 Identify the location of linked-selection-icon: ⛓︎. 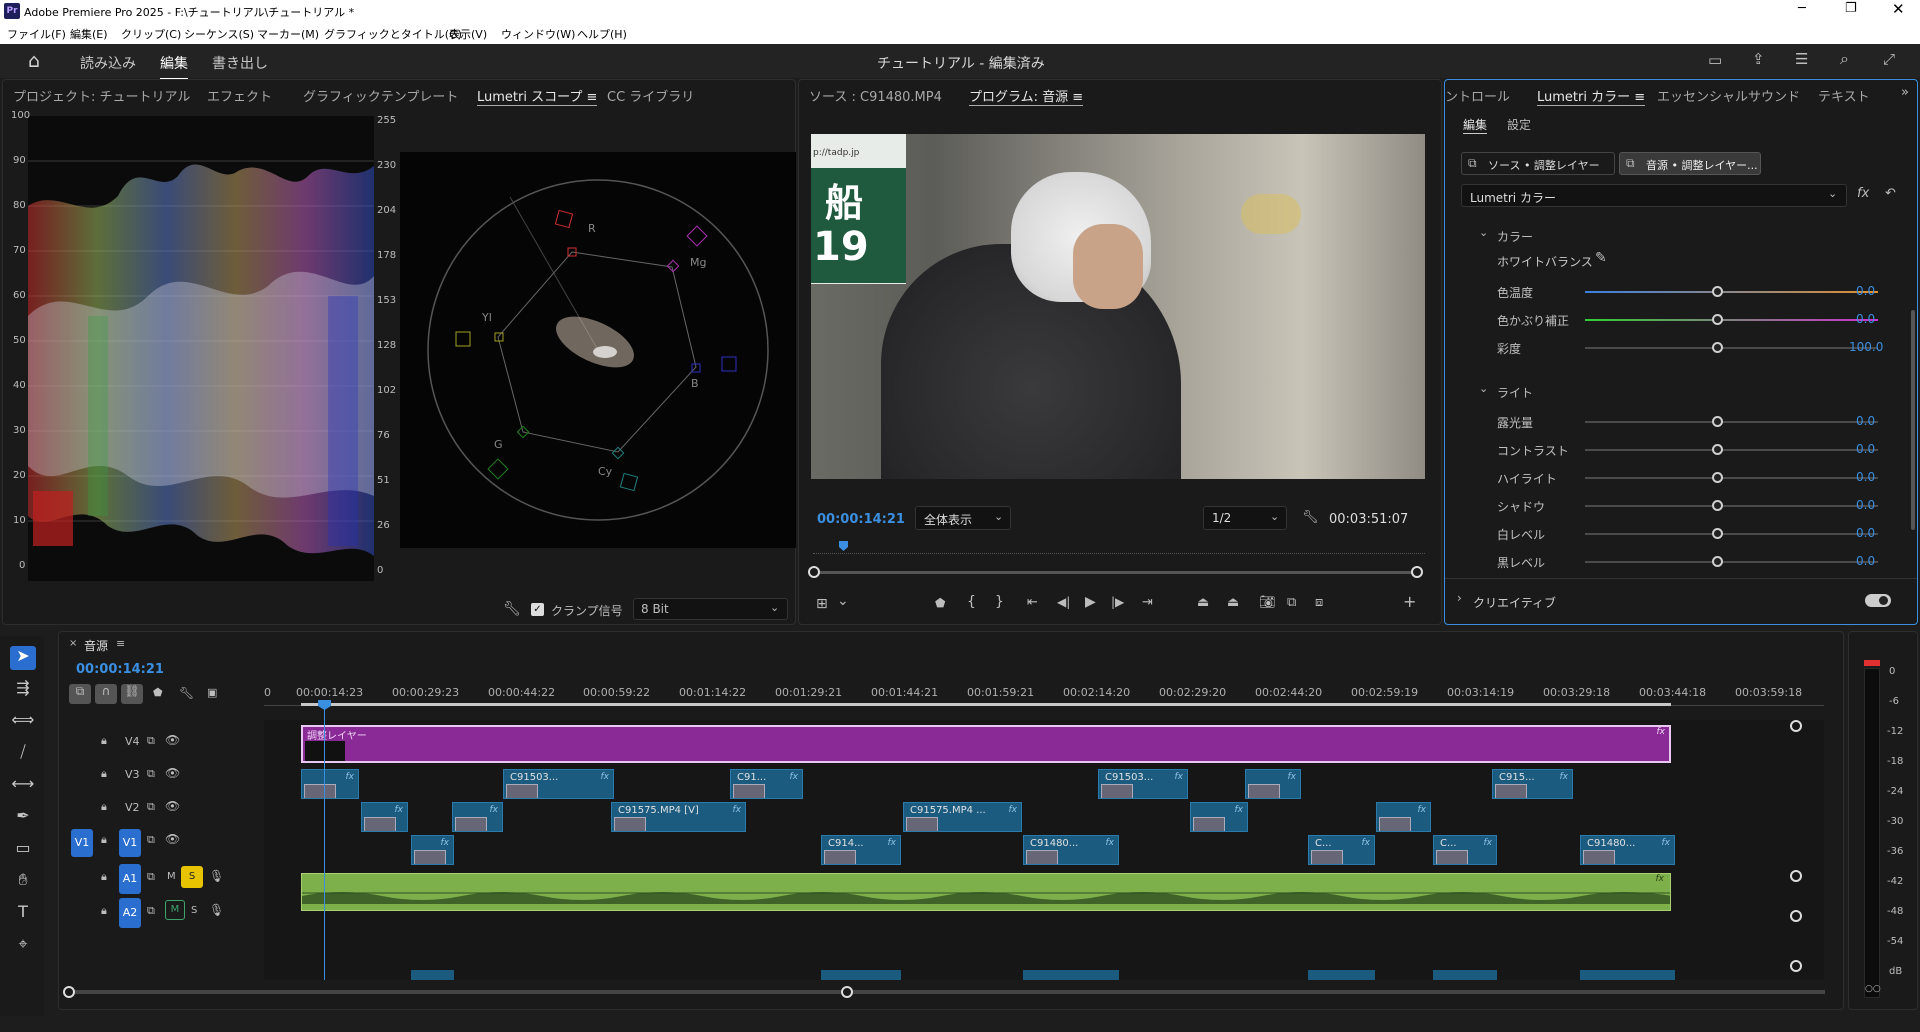
(132, 694).